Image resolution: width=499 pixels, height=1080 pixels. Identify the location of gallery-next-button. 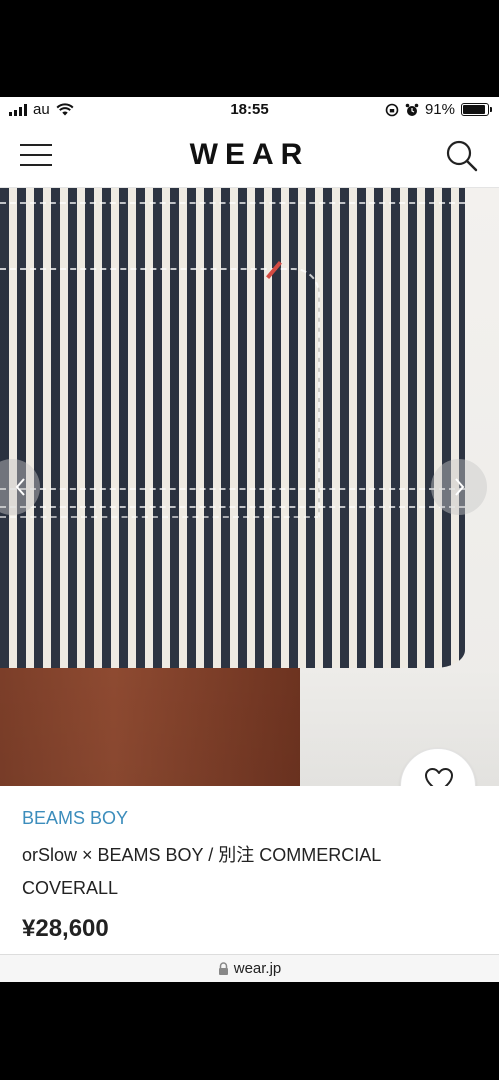
(459, 487).